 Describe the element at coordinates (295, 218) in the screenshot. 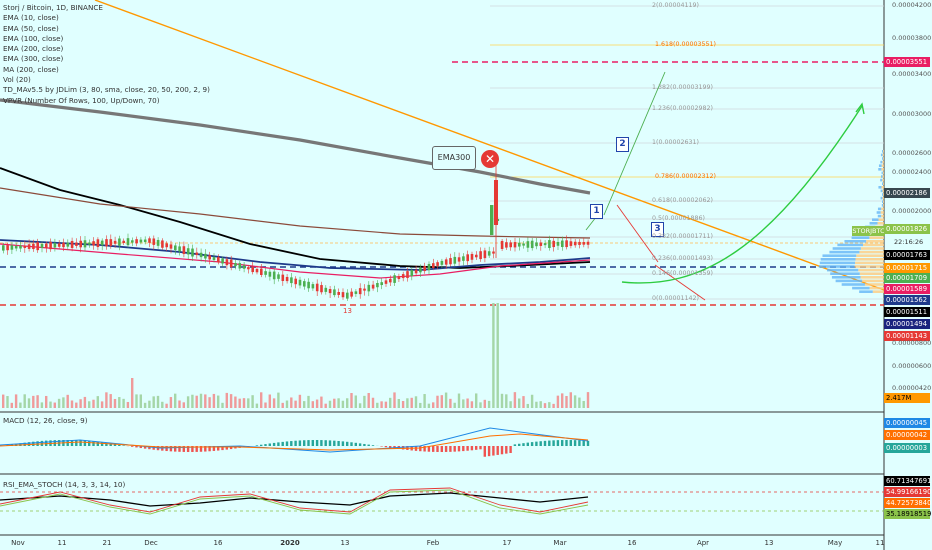

I see `ema200-line` at that location.